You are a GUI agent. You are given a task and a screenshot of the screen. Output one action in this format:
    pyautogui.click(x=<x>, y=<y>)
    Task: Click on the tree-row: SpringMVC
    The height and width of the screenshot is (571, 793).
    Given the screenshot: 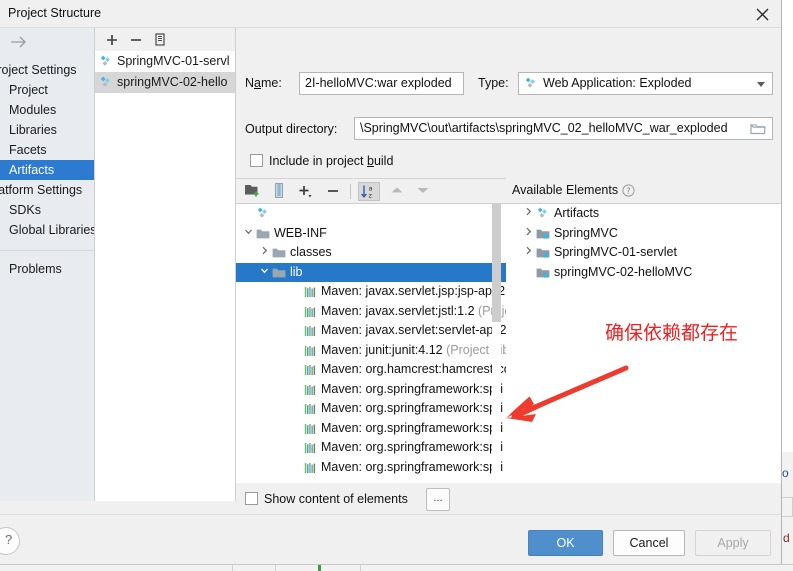 What is the action you would take?
    pyautogui.click(x=643, y=234)
    